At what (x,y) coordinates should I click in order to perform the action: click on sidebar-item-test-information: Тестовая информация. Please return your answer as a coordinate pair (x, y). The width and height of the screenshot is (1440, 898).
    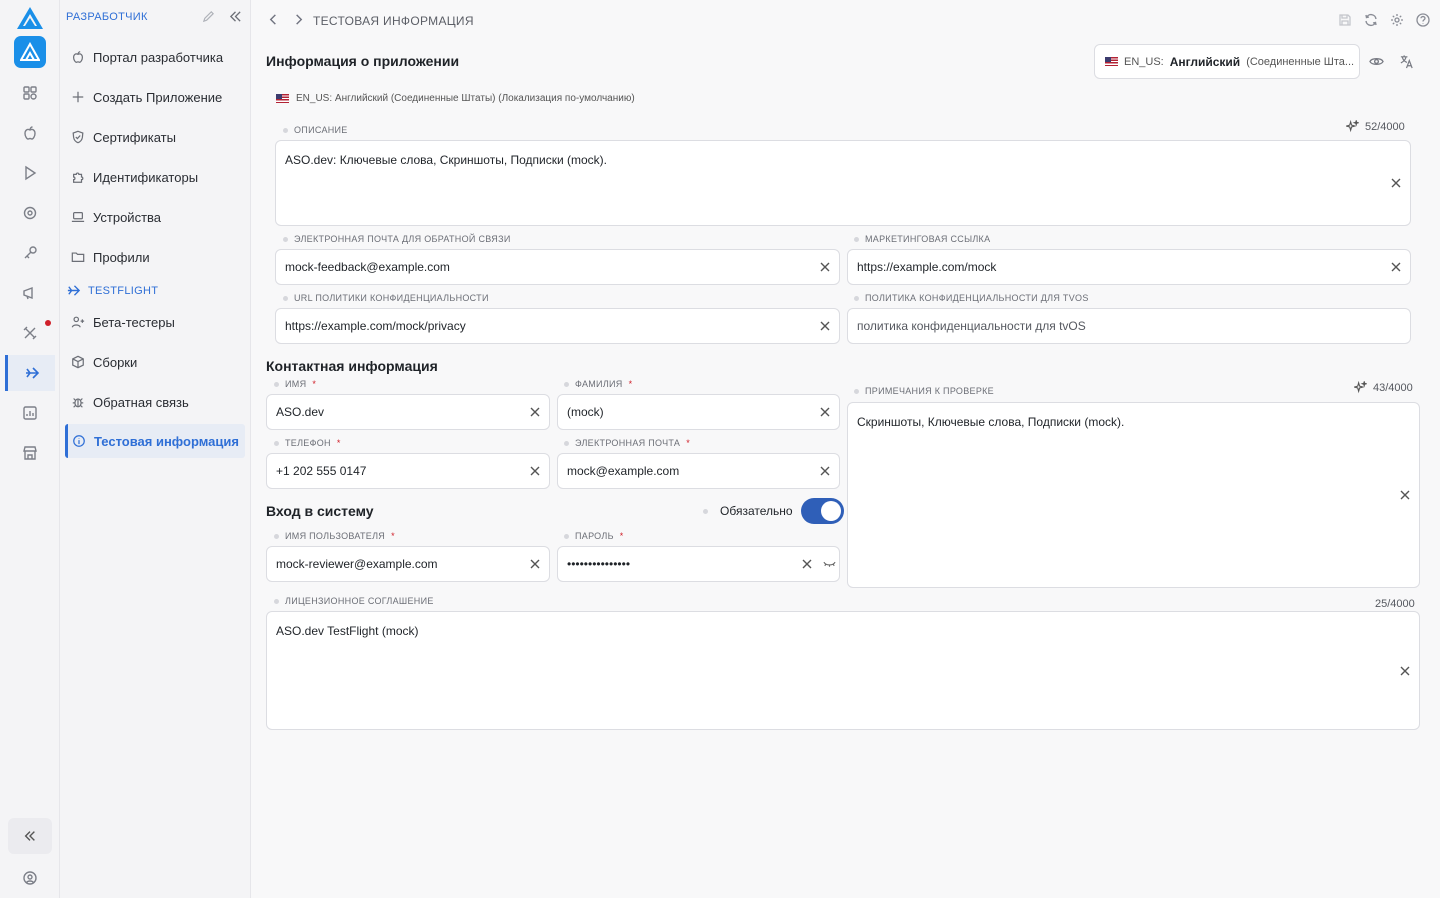
    Looking at the image, I should click on (155, 441).